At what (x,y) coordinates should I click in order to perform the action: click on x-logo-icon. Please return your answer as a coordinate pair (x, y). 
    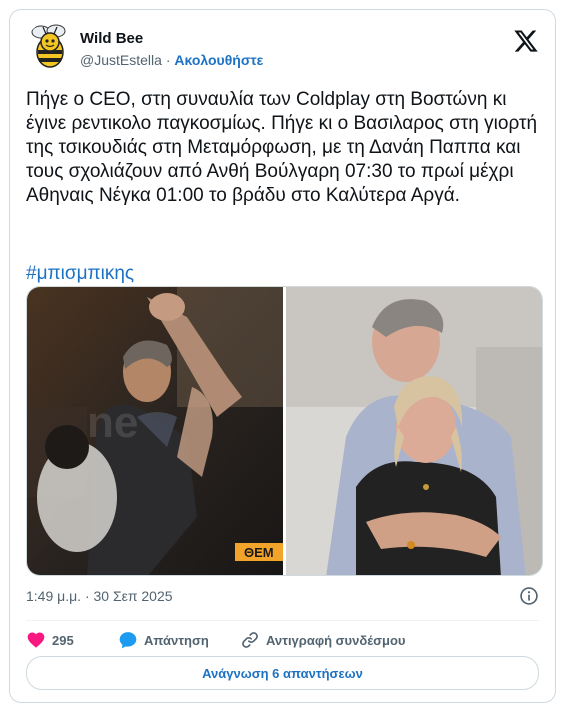
    Looking at the image, I should click on (526, 41).